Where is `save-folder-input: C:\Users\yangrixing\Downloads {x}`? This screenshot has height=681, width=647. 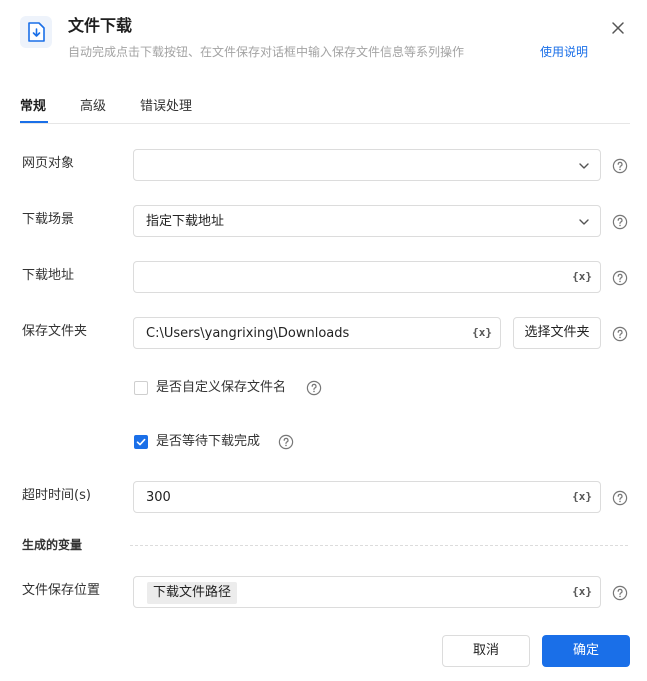 save-folder-input: C:\Users\yangrixing\Downloads {x} is located at coordinates (317, 333).